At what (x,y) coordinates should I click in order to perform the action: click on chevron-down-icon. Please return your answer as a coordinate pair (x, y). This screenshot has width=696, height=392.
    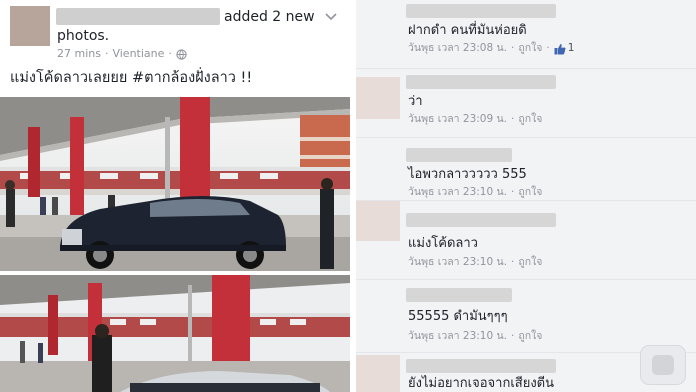
    Looking at the image, I should click on (331, 17).